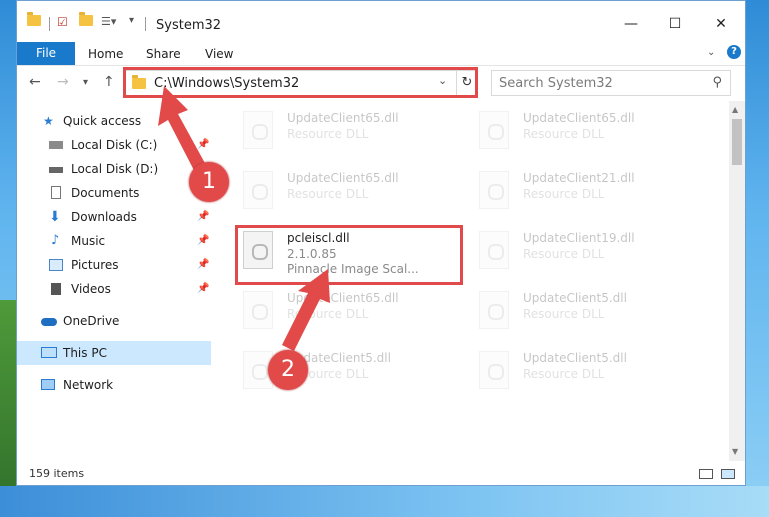  I want to click on sidebar-item-label: Quick access, so click(102, 121).